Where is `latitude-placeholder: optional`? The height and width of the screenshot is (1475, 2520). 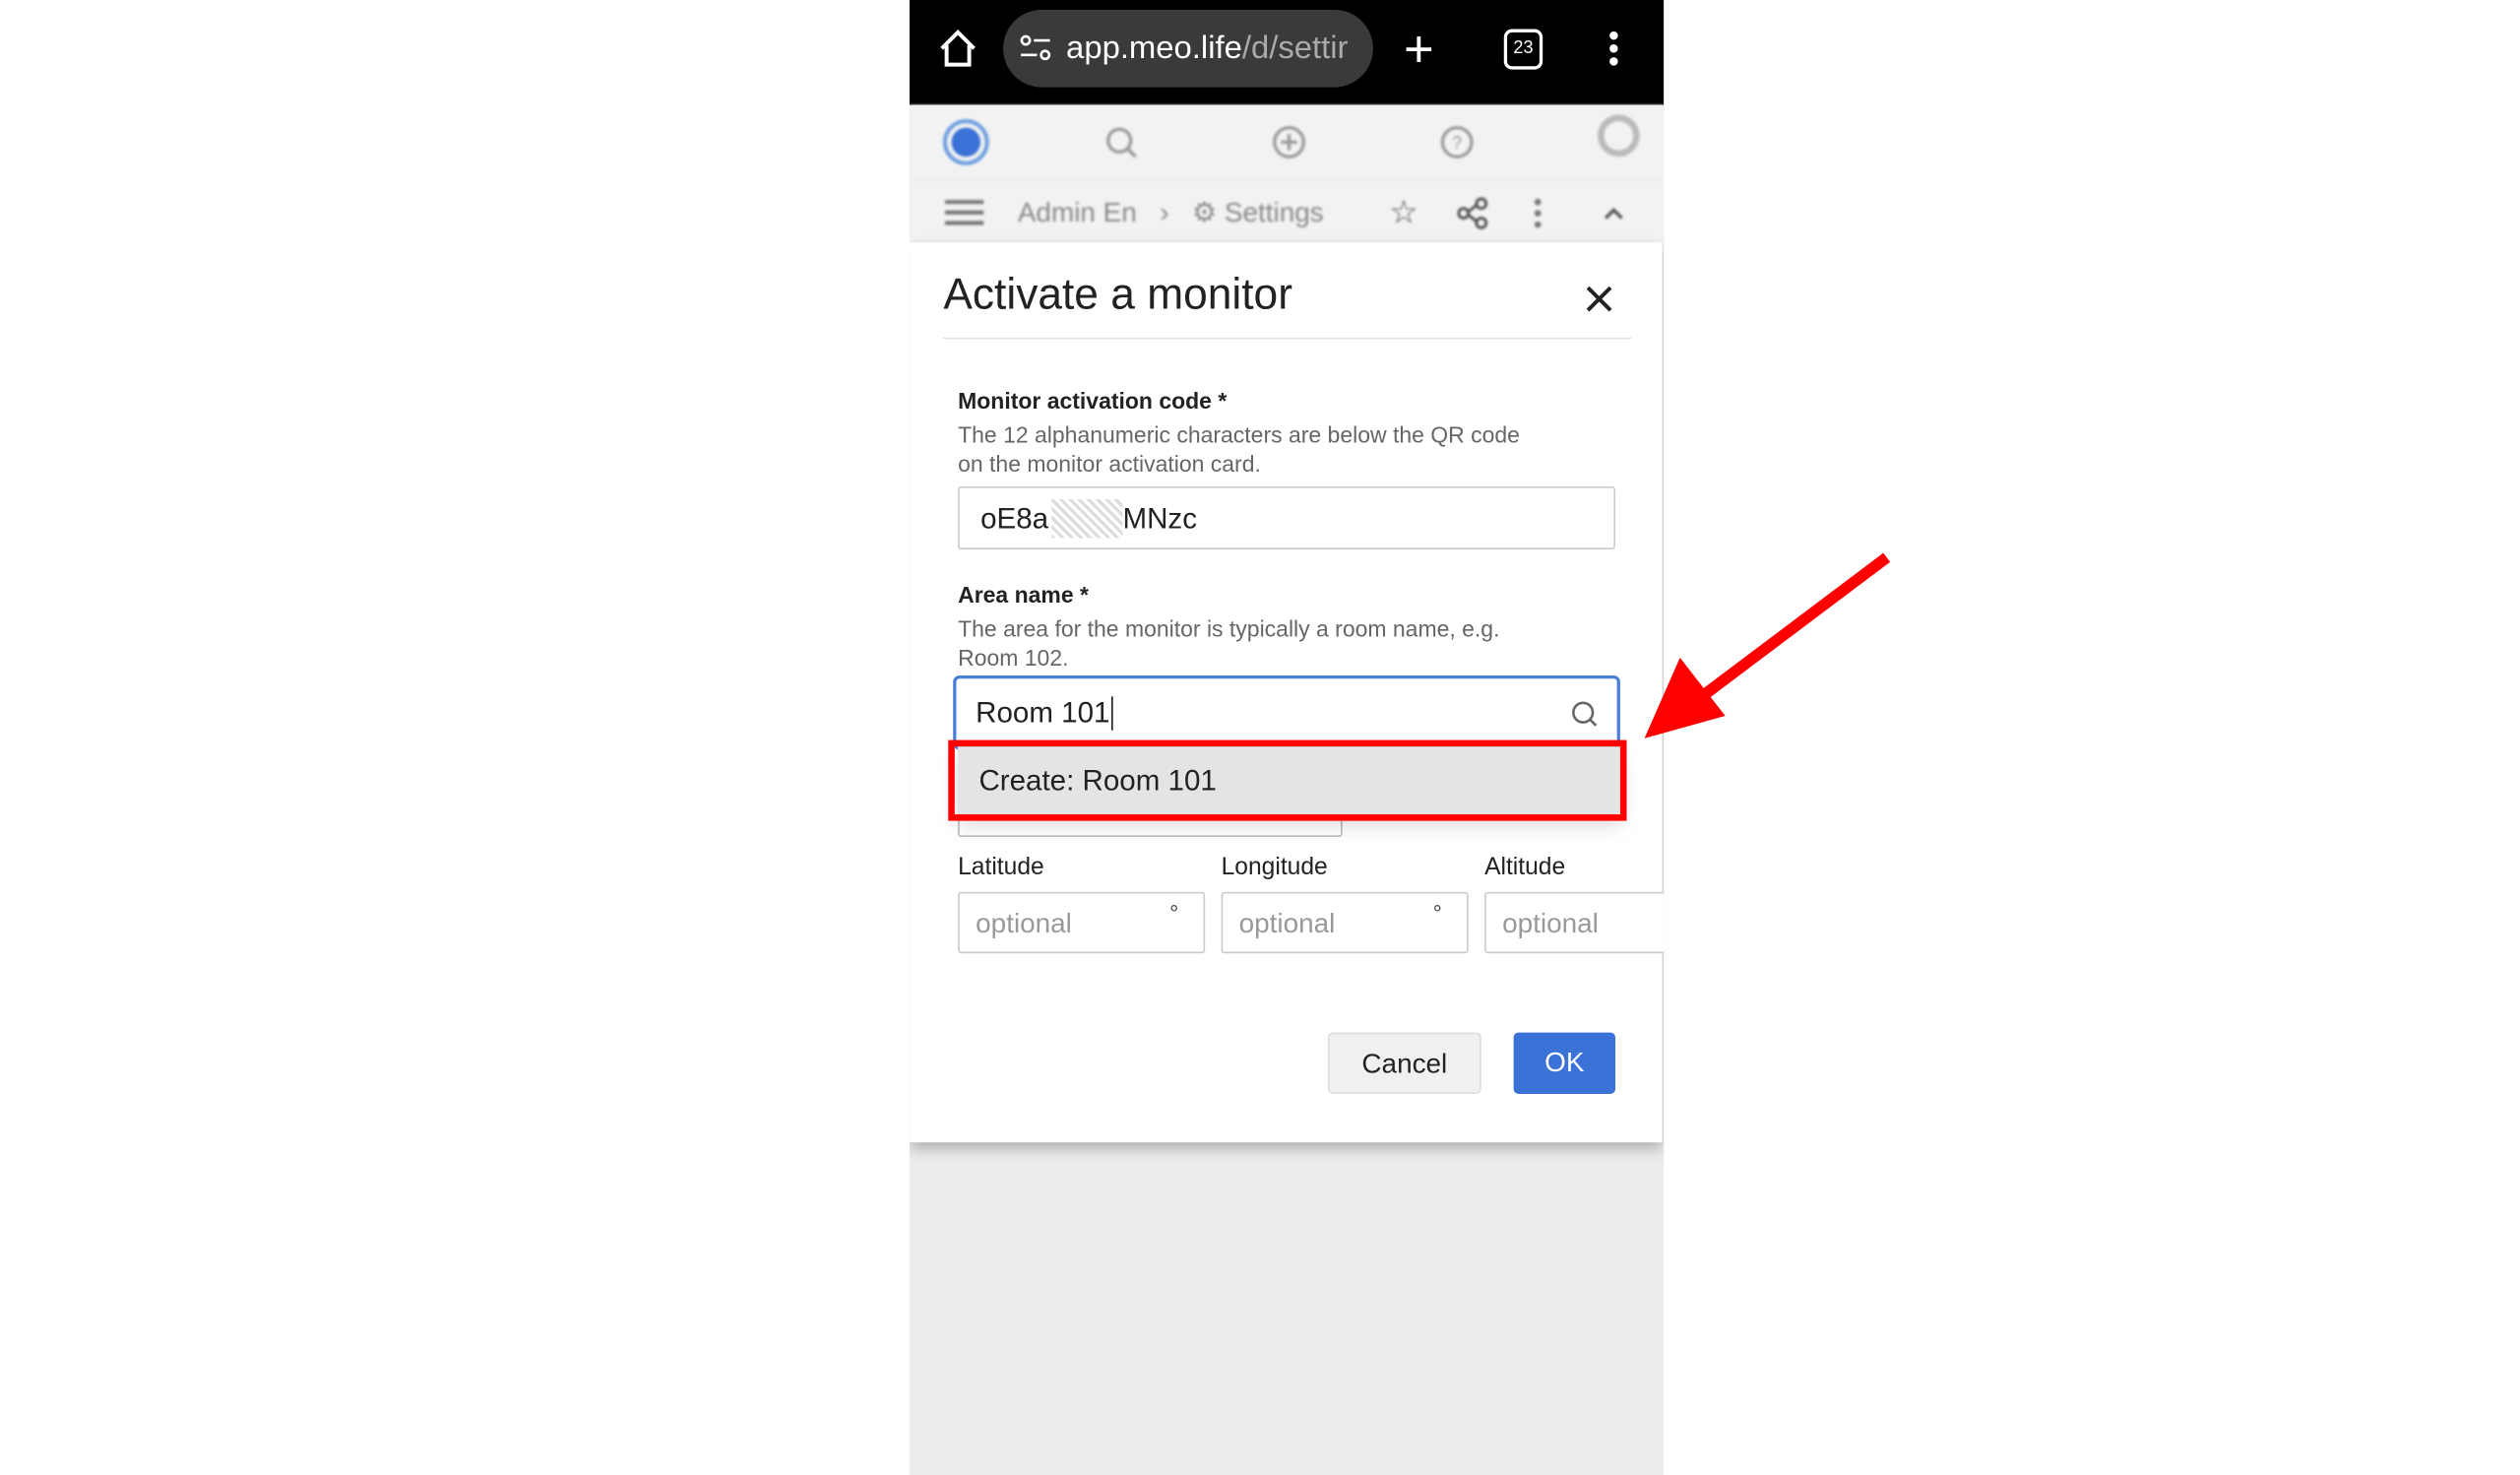 latitude-placeholder: optional is located at coordinates (1024, 923).